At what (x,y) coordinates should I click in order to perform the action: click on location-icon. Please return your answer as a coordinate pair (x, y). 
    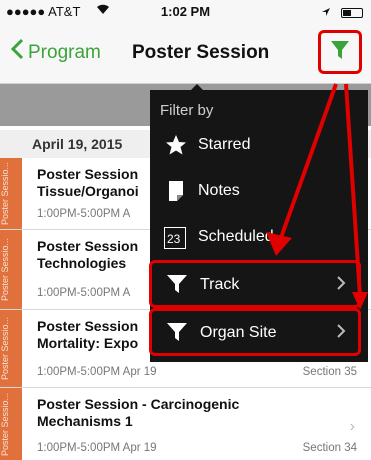
    Looking at the image, I should click on (326, 12).